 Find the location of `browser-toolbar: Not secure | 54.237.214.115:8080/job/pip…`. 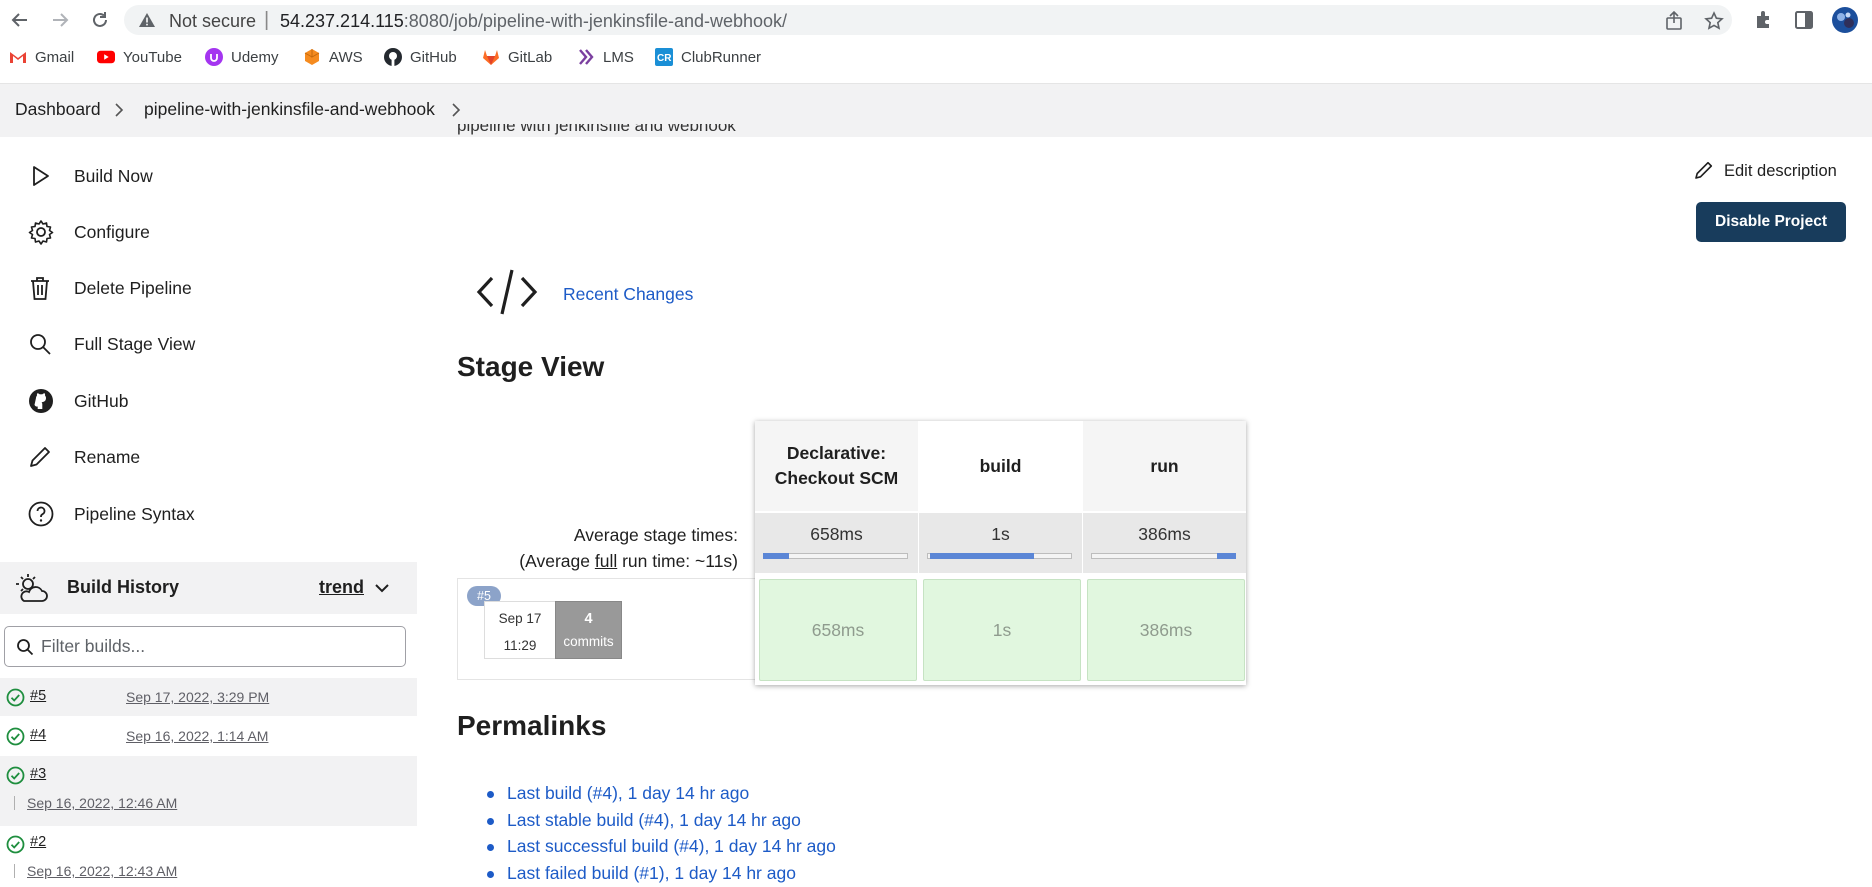

browser-toolbar: Not secure | 54.237.214.115:8080/job/pip… is located at coordinates (936, 20).